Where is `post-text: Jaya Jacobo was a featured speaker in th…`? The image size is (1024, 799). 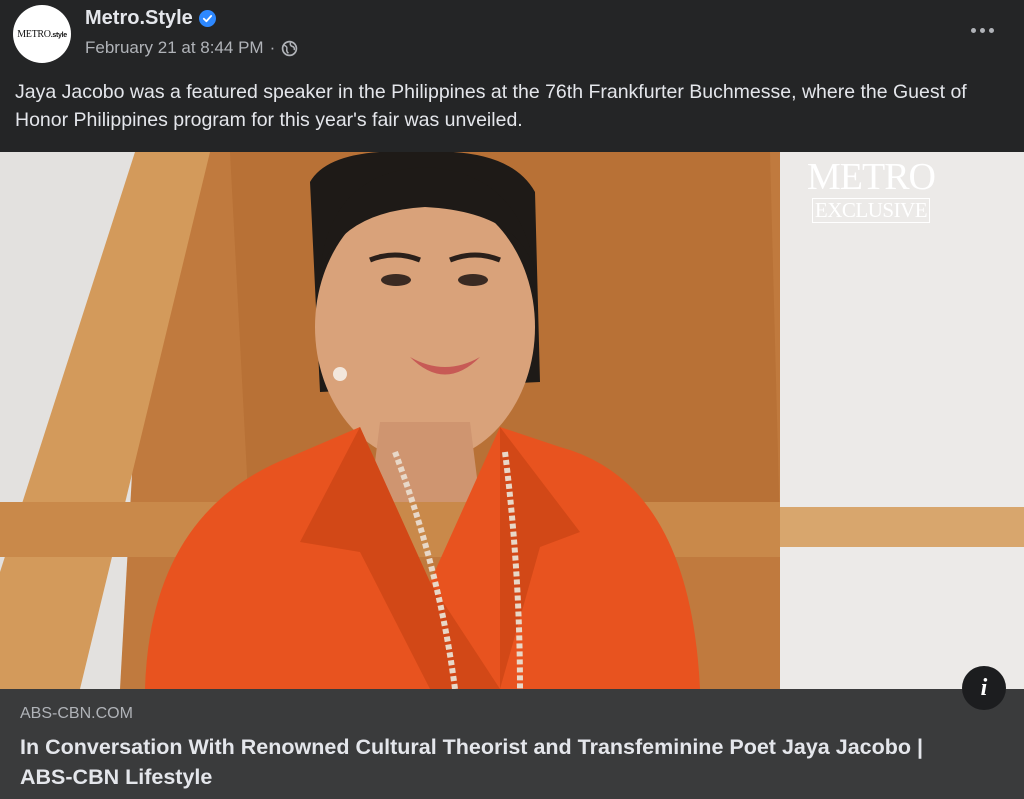 post-text: Jaya Jacobo was a featured speaker in th… is located at coordinates (491, 106).